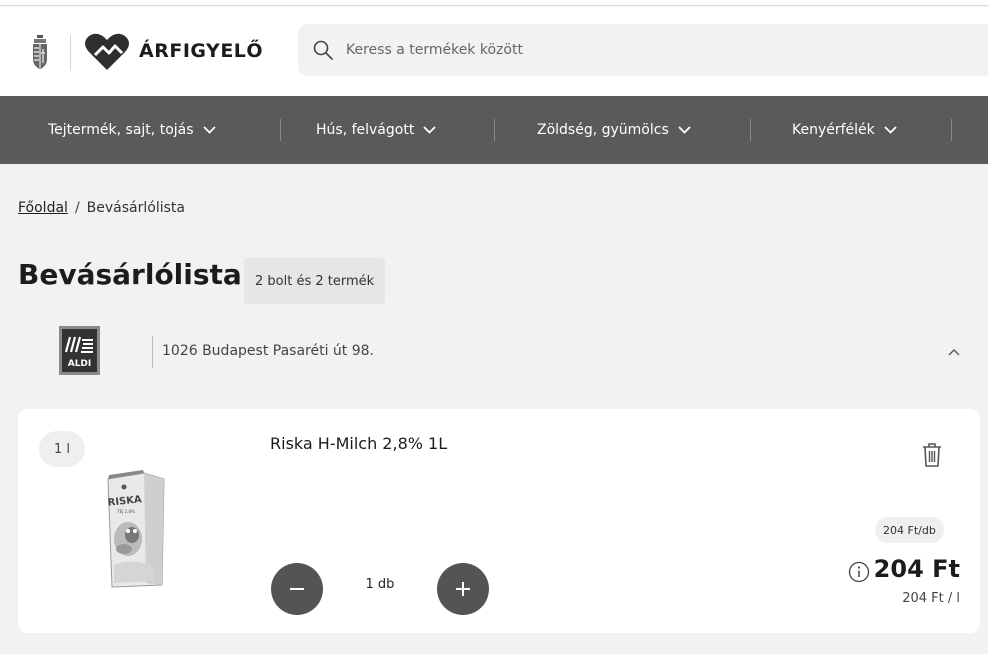 The image size is (988, 654). I want to click on store-header: ALDI 1026 Budapest Pasaréti út 98., so click(494, 352).